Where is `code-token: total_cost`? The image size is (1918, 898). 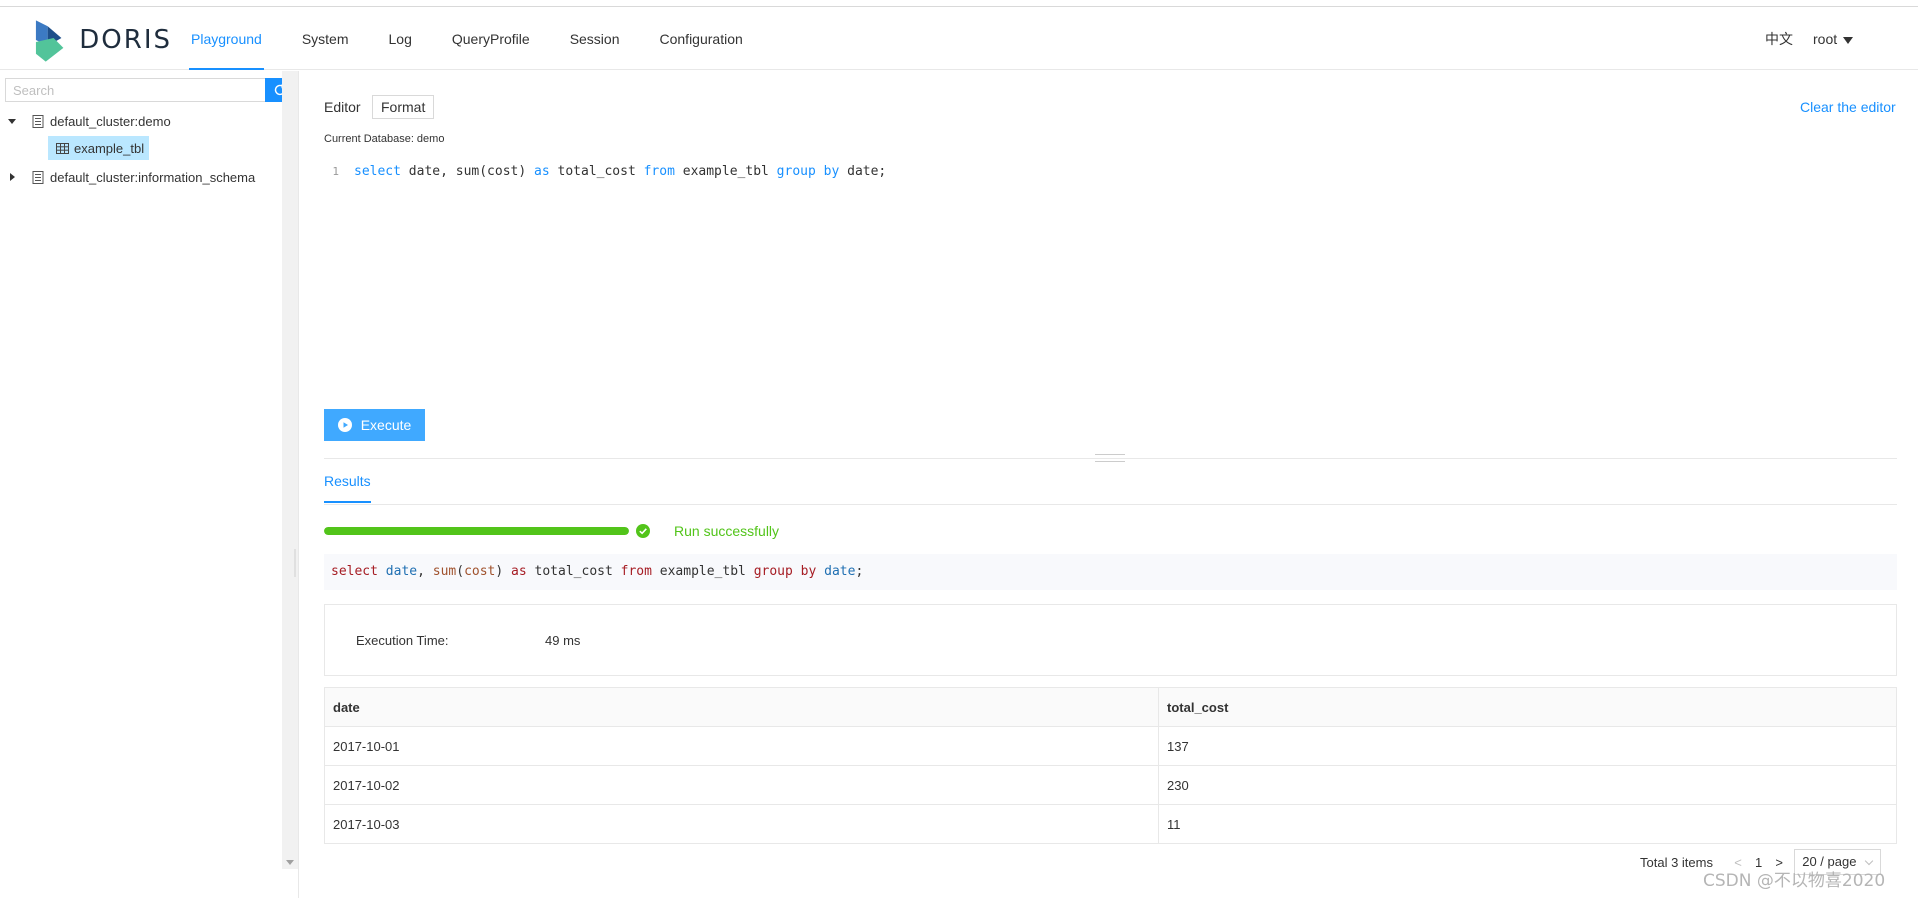
code-token: total_cost is located at coordinates (596, 171).